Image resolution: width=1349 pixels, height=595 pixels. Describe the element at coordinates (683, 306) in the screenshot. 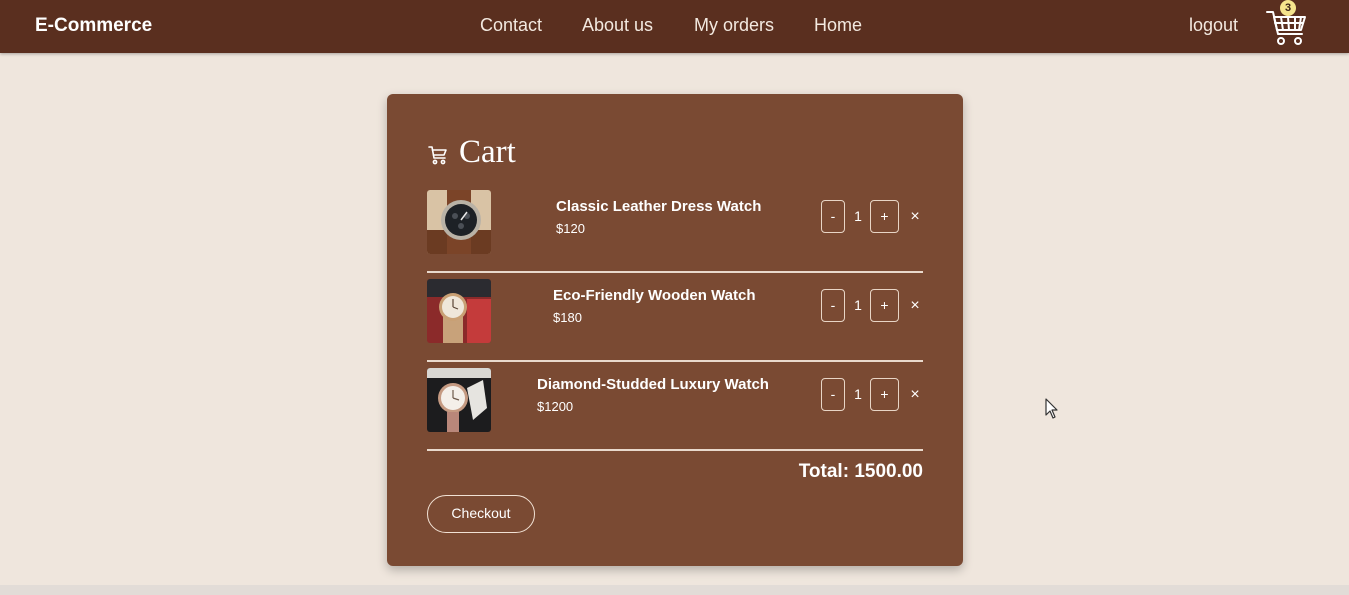

I see `item-info: Eco-Friendly Wooden Watch $180` at that location.